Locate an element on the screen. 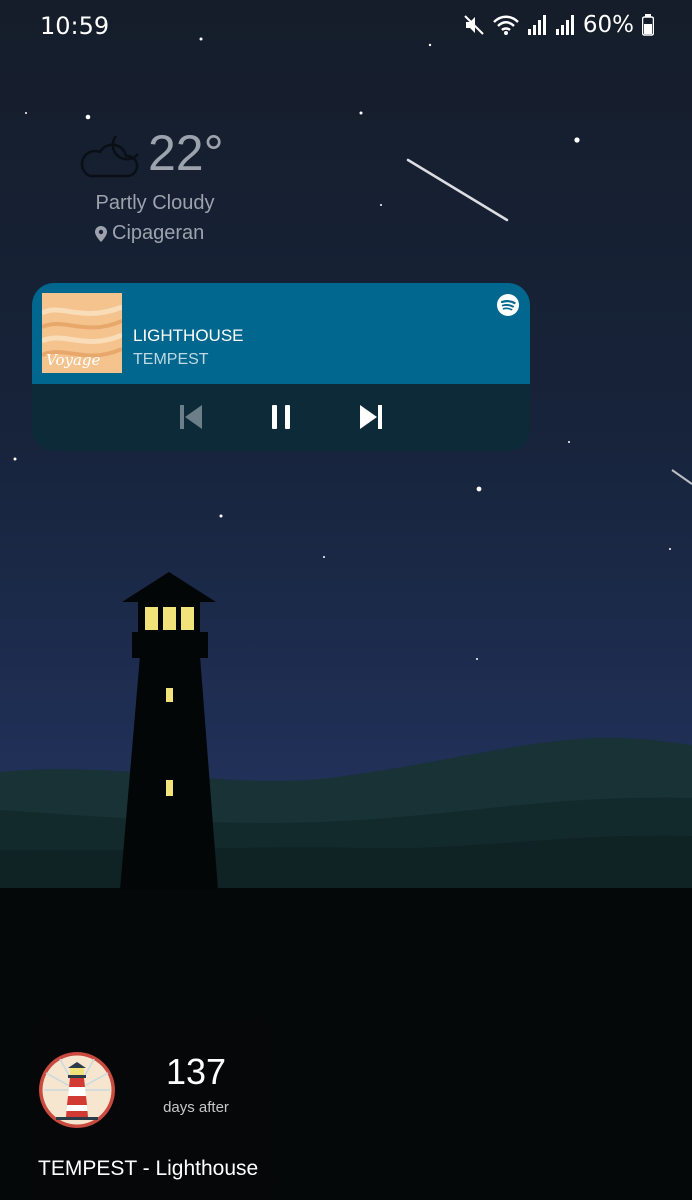 The height and width of the screenshot is (1200, 692). weather-location: Cipageran is located at coordinates (149, 233).